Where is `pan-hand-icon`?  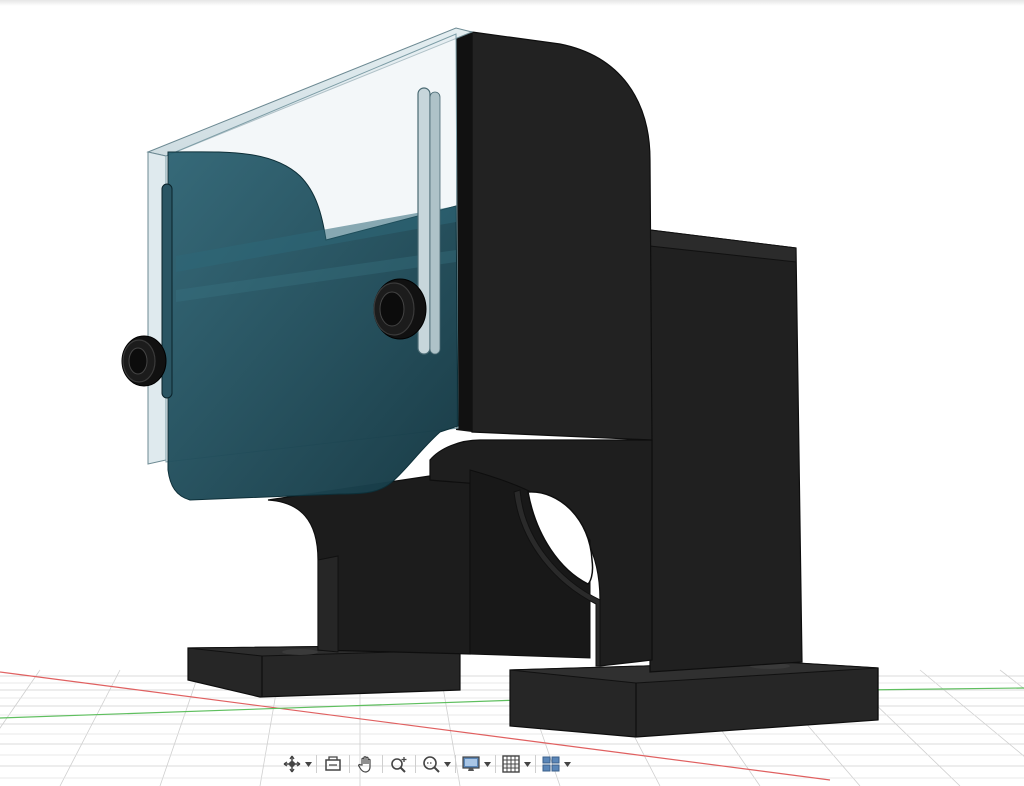 pan-hand-icon is located at coordinates (366, 764).